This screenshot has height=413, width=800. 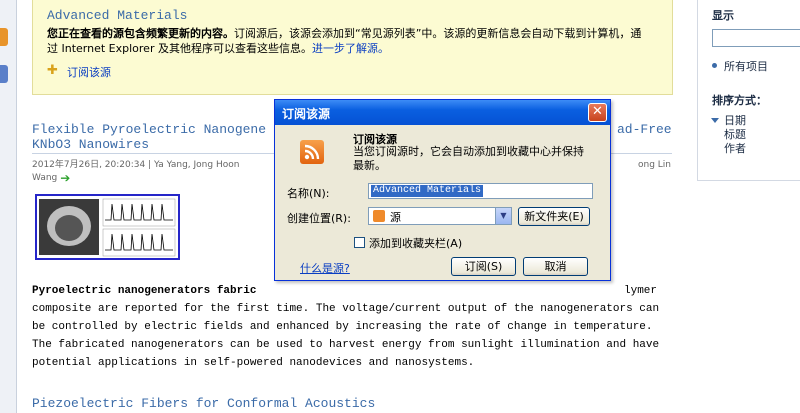 I want to click on location-label: 创建位置(R):, so click(x=319, y=218).